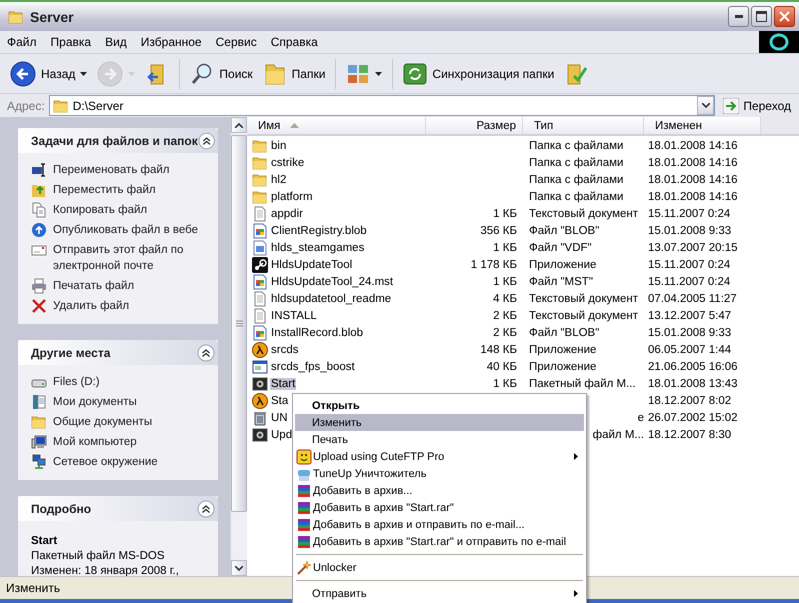 The height and width of the screenshot is (603, 799). I want to click on maximize-button, so click(761, 16).